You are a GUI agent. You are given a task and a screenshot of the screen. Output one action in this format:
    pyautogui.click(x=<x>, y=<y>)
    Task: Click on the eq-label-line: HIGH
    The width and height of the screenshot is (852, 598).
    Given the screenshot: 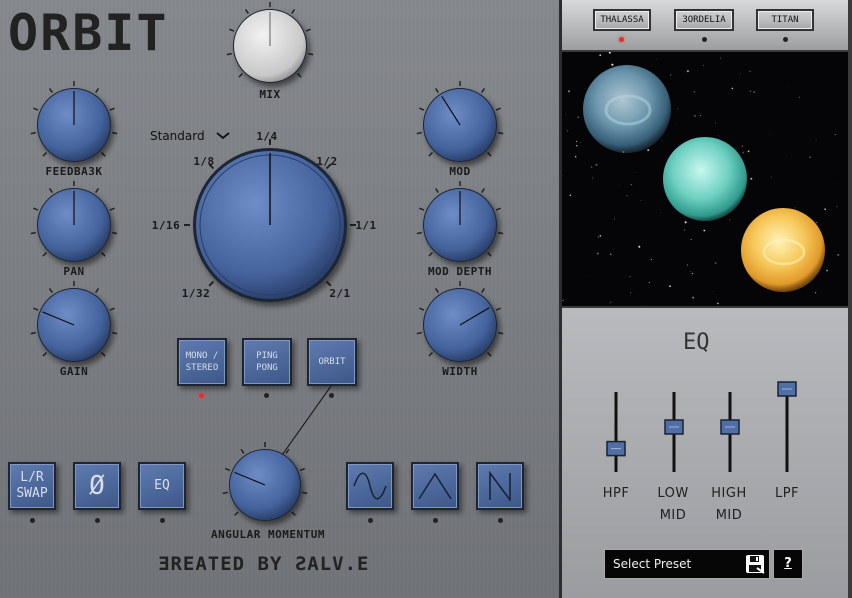 What is the action you would take?
    pyautogui.click(x=729, y=493)
    